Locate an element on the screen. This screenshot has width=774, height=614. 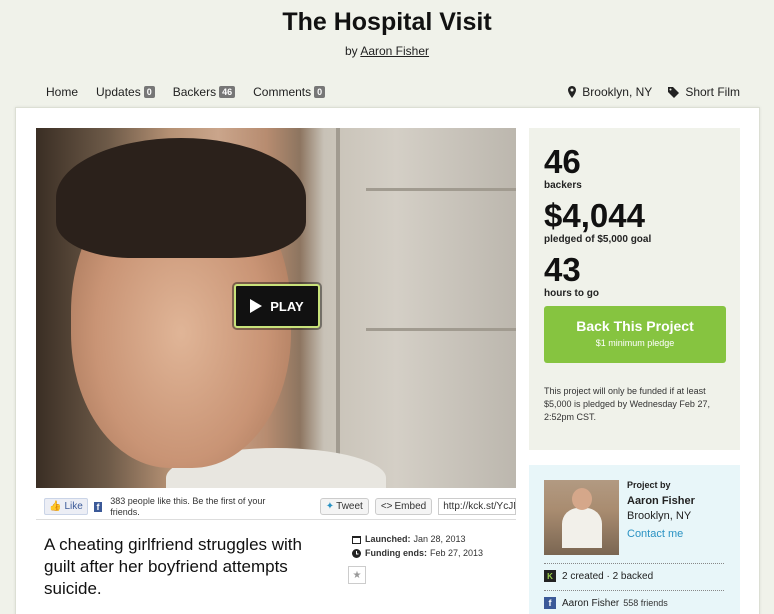
hours-count: 43 is located at coordinates (562, 269).